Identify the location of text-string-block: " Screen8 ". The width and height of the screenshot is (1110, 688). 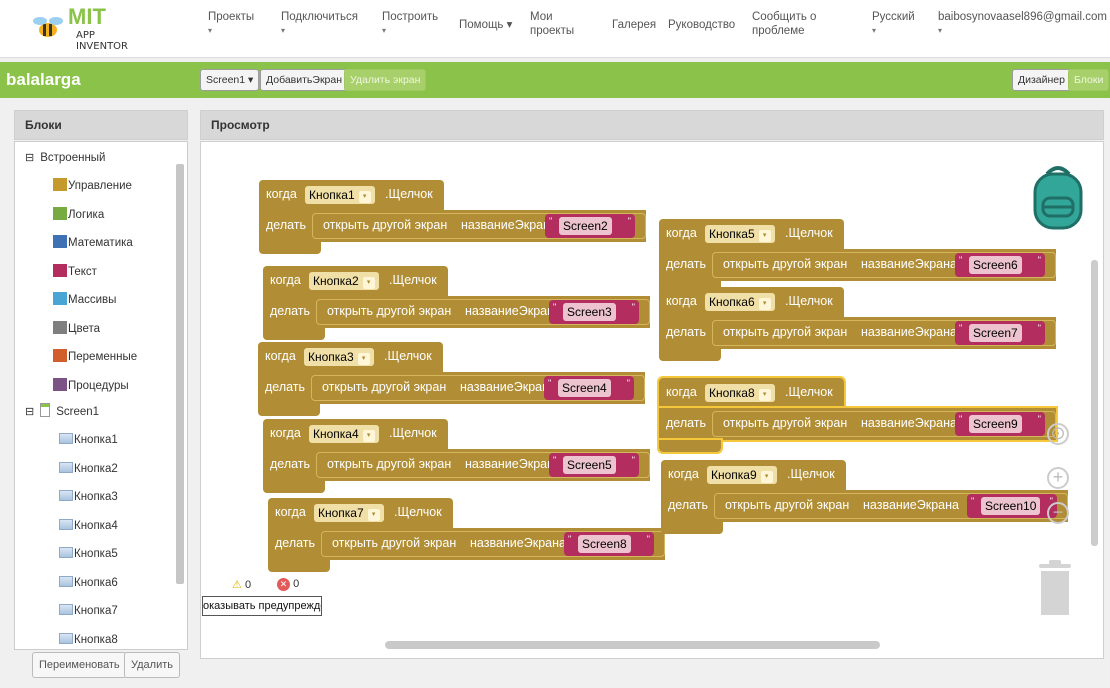
(609, 544).